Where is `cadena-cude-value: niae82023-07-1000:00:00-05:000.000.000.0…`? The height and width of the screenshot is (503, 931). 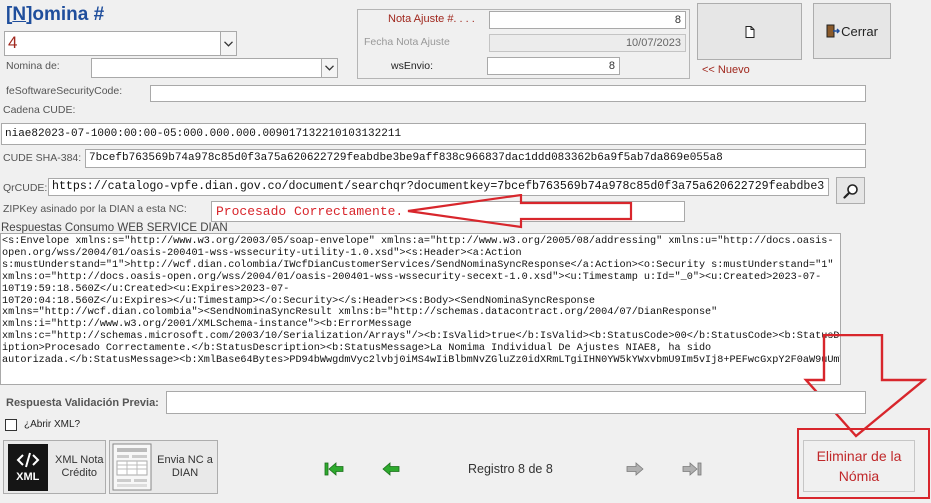
cadena-cude-value: niae82023-07-1000:00:00-05:000.000.000.0… is located at coordinates (203, 134).